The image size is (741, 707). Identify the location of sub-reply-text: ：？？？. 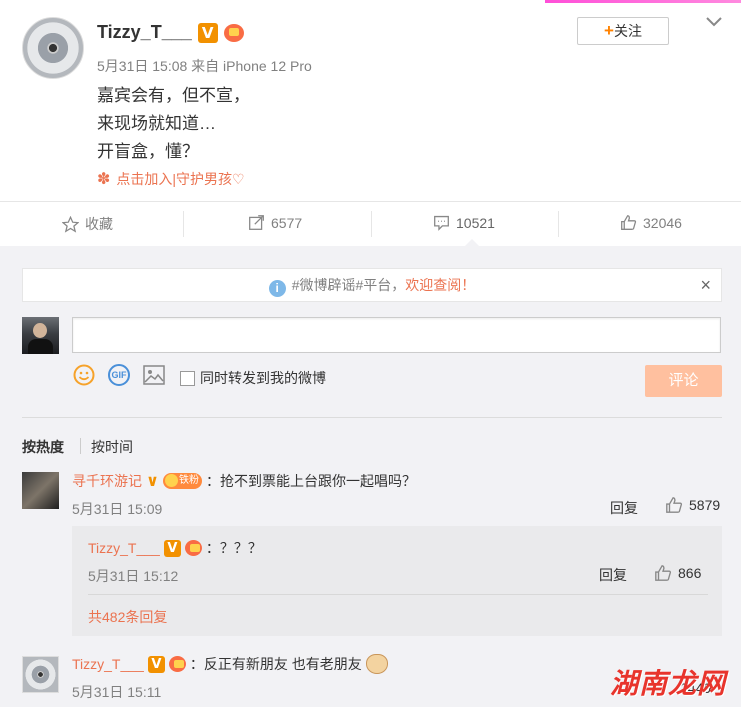
(233, 548).